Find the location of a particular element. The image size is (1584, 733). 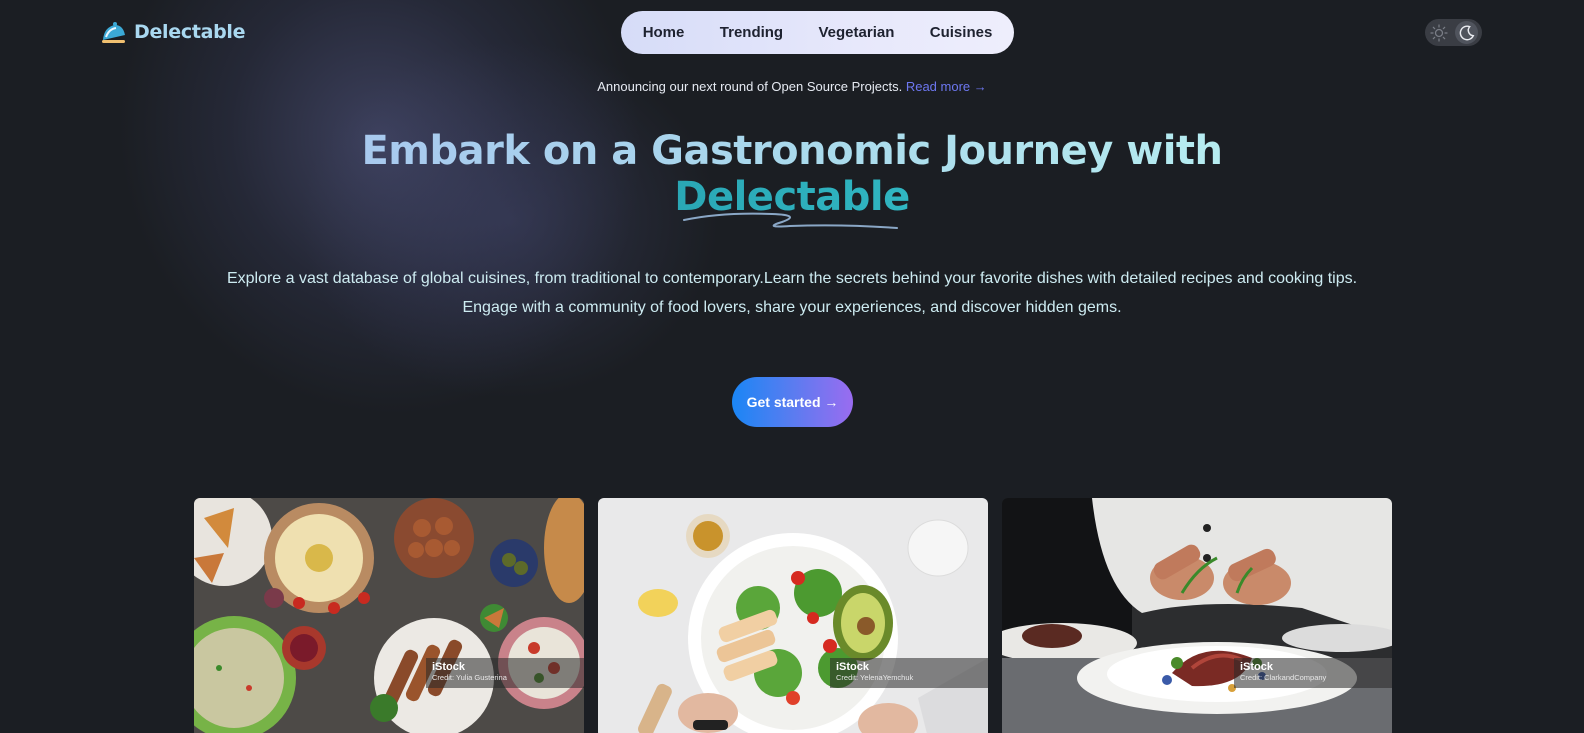

card-salad: iStock Credit: YelenaYemchuk is located at coordinates (793, 615).